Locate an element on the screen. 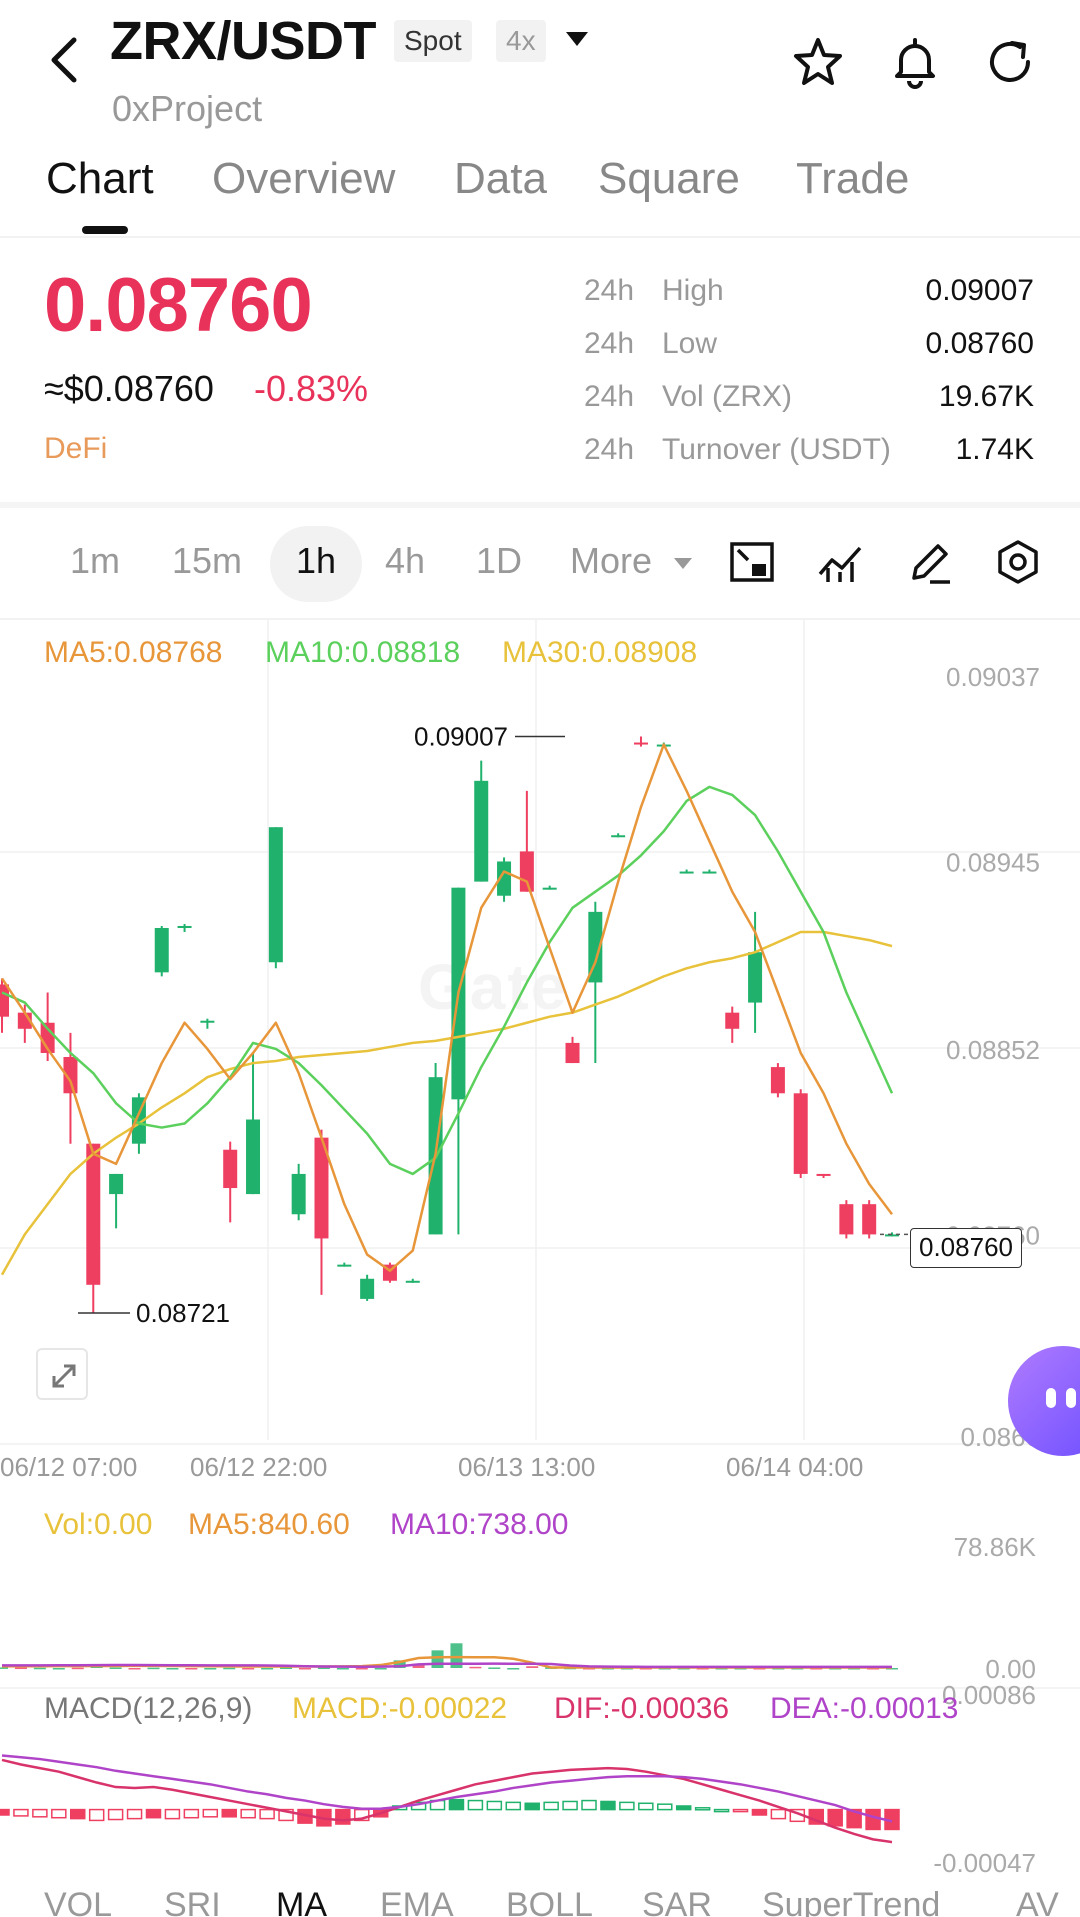  stat-value: 1.74K is located at coordinates (994, 449).